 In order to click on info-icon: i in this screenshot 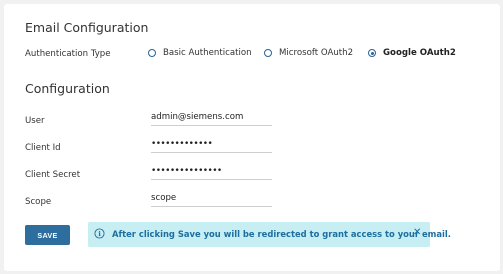, I will do `click(99, 233)`.